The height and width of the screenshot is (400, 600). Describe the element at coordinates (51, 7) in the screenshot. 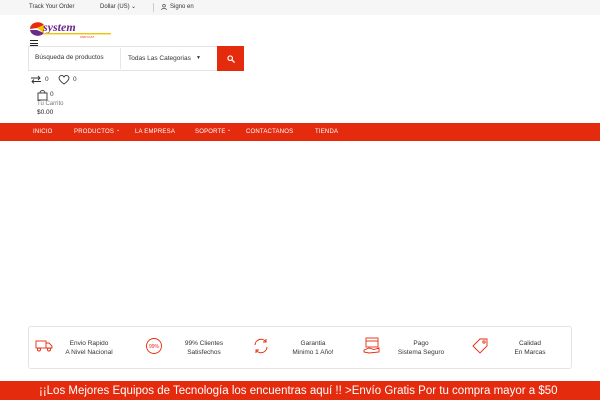

I see `track-order-link: Track Your Order` at that location.